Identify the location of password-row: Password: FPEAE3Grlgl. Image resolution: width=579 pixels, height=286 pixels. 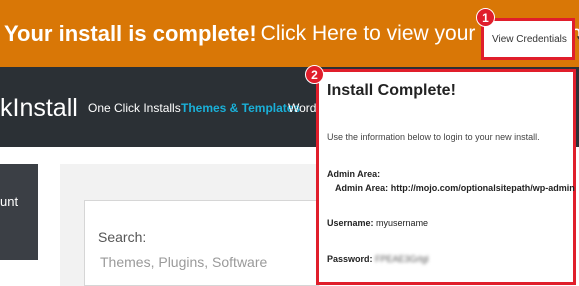
(378, 259).